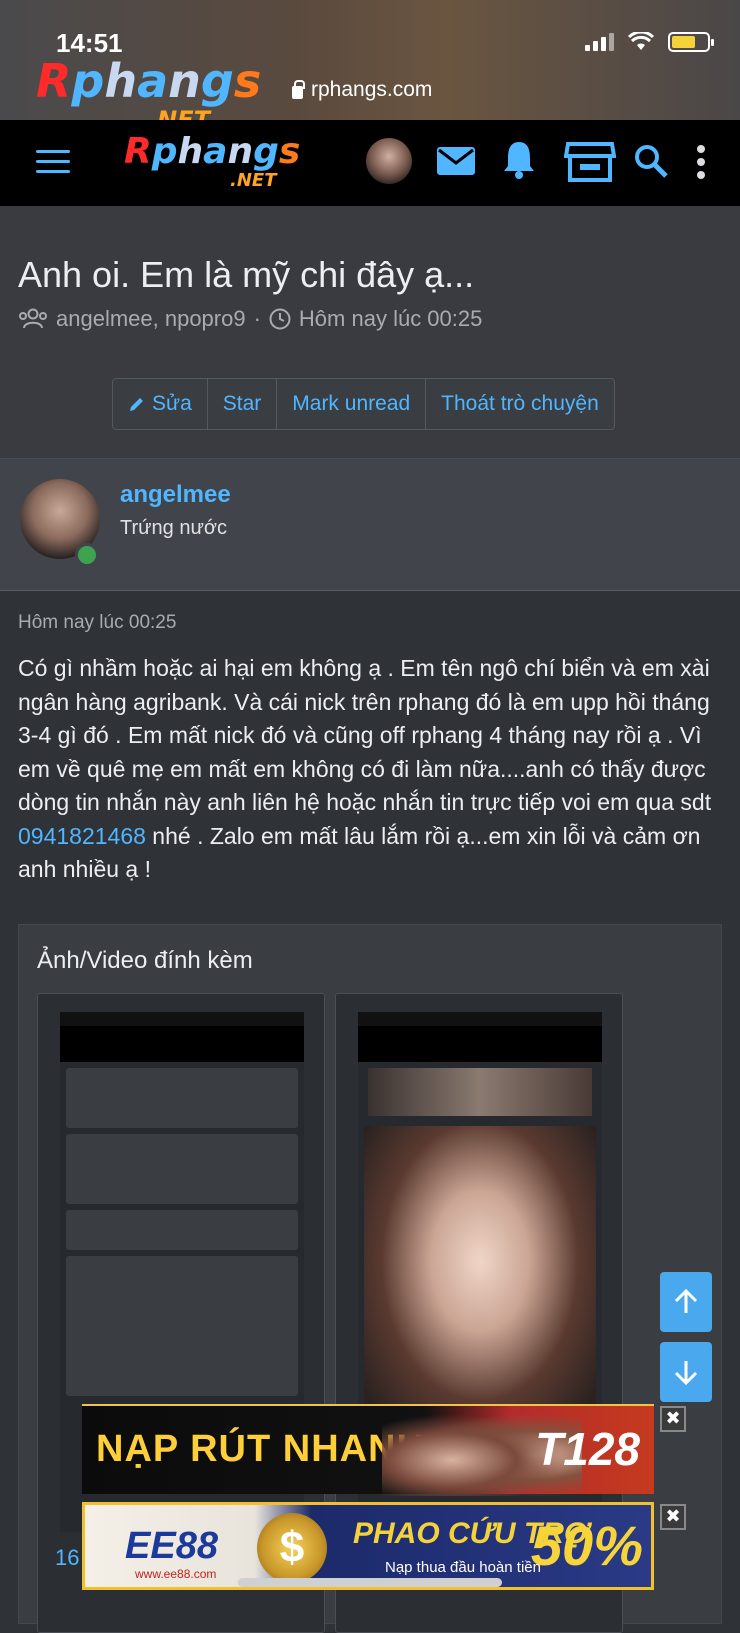  I want to click on author-role: Trứng nước, so click(173, 528).